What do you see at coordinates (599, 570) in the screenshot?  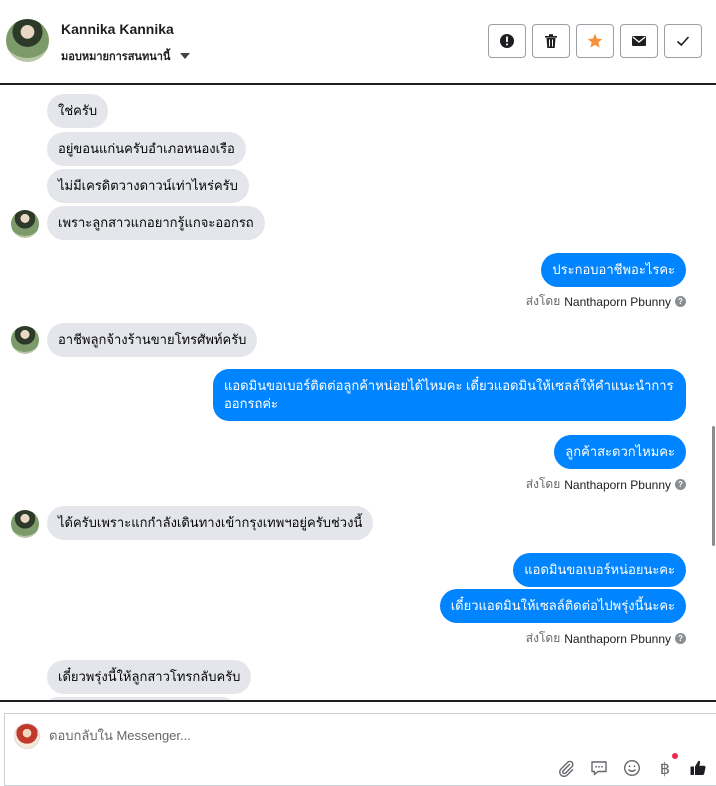 I see `outgoing-message: แอดมินขอเบอร์หน่อยนะคะ` at bounding box center [599, 570].